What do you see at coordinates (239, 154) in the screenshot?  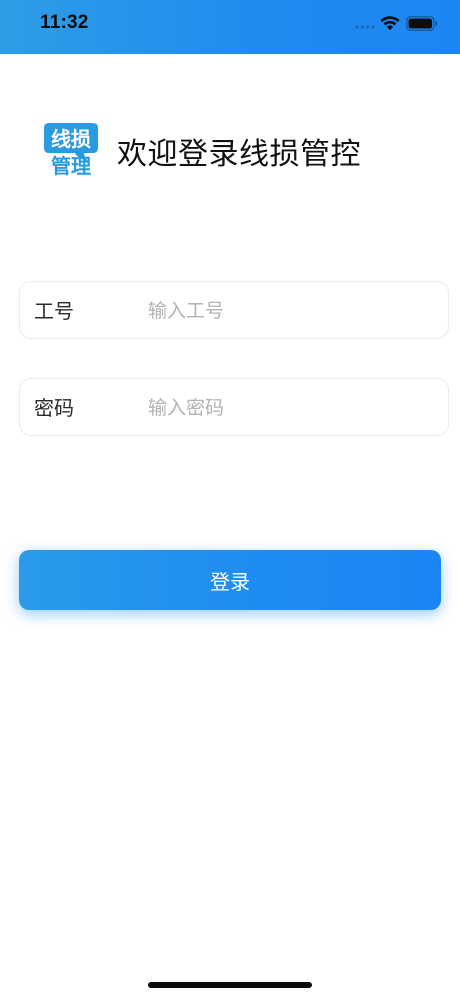 I see `page-title: 欢迎登录线损管控` at bounding box center [239, 154].